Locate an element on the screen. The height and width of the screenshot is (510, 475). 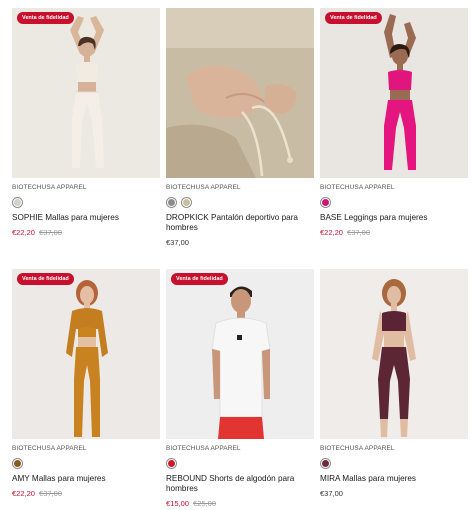
product-name: REBOUND Shorts de algodón para hombres is located at coordinates (240, 484).